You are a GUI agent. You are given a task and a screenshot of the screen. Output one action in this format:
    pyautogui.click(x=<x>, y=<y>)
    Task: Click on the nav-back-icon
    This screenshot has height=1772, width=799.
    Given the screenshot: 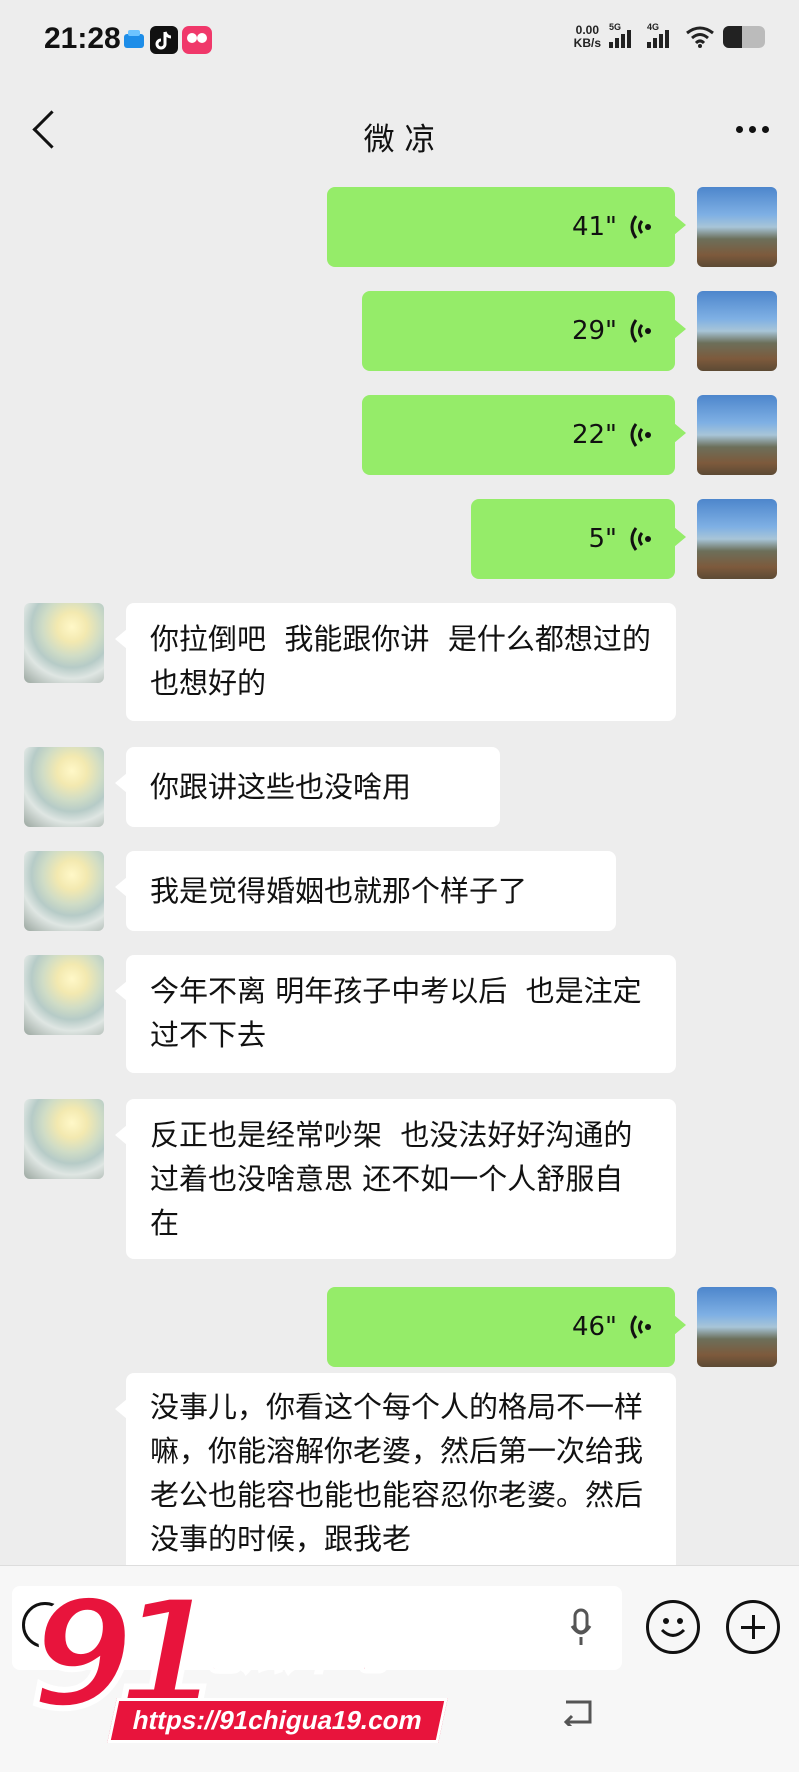 What is the action you would take?
    pyautogui.click(x=578, y=1711)
    